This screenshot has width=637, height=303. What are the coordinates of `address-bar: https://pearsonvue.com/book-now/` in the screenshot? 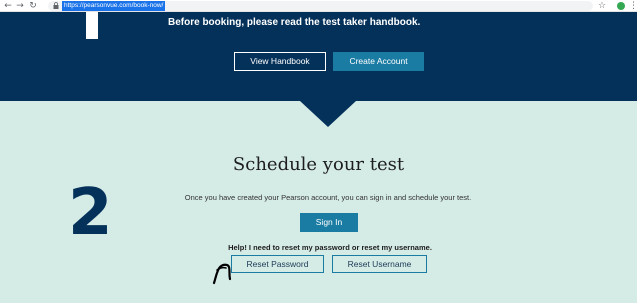 It's located at (320, 6).